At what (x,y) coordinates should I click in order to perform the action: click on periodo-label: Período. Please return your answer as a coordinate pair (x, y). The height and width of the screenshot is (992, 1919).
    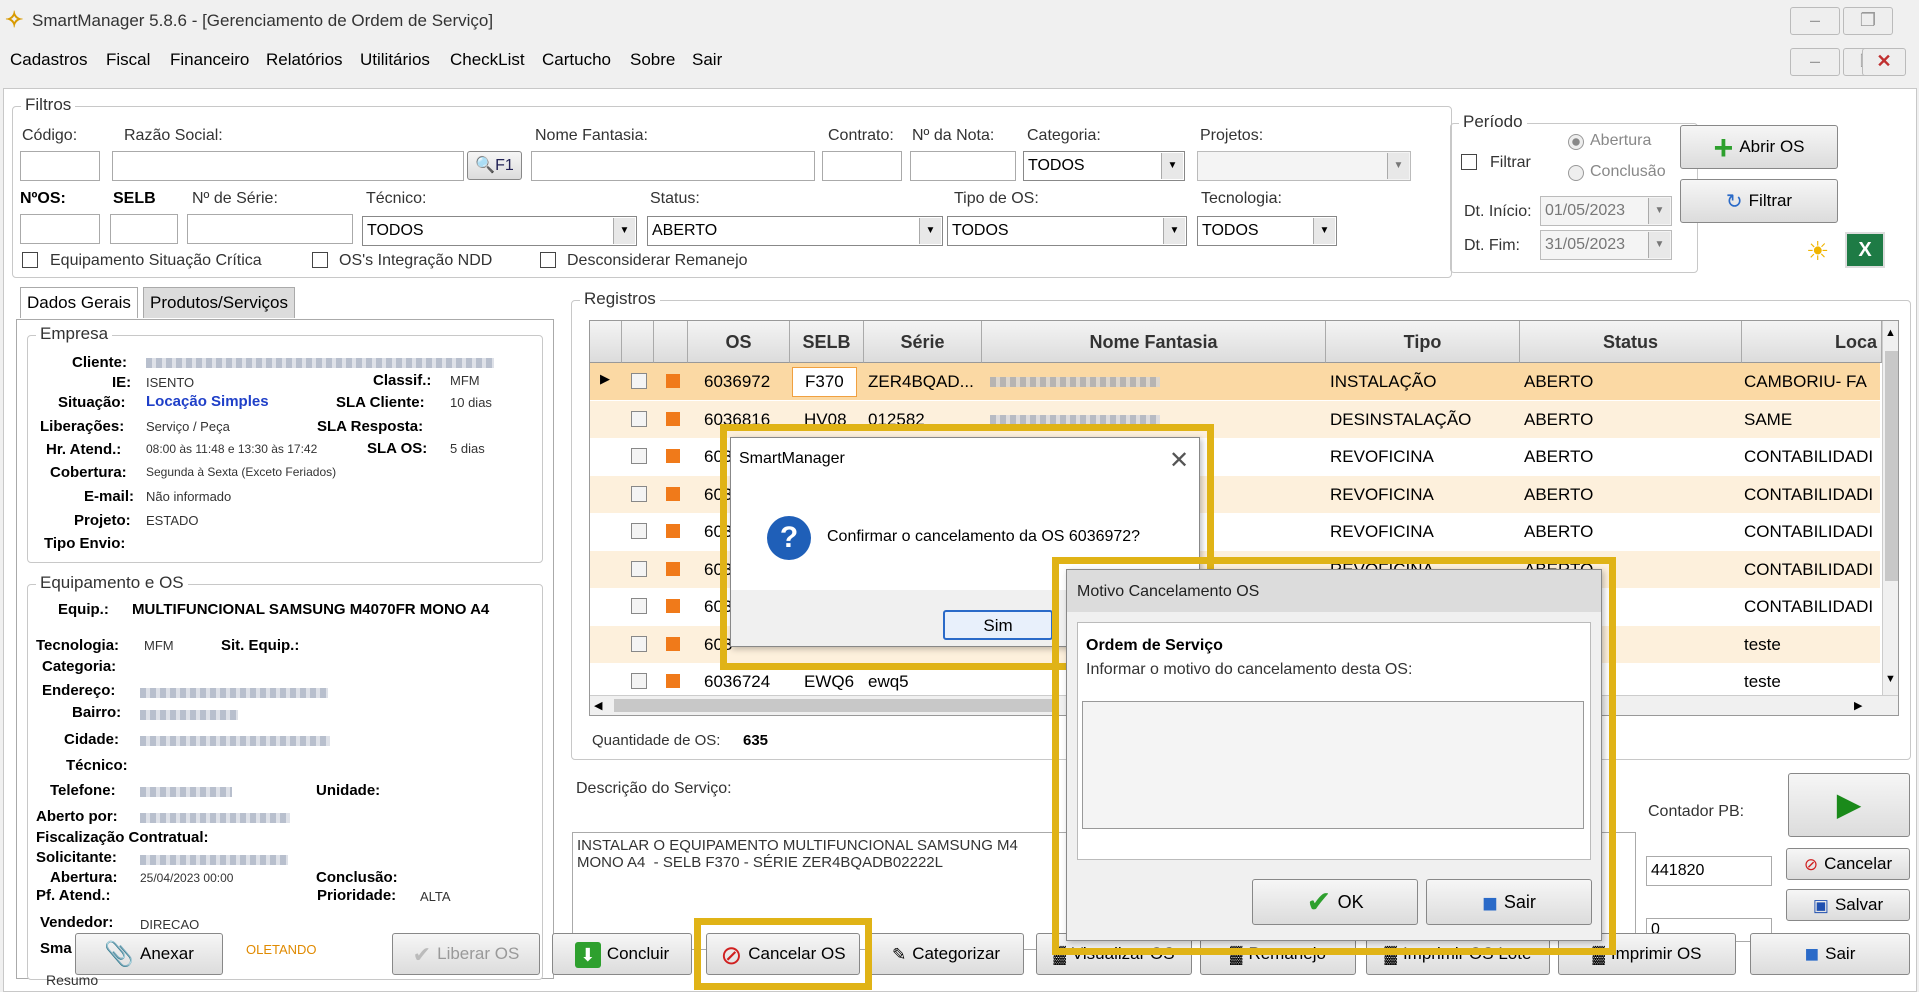
    Looking at the image, I should click on (1493, 122).